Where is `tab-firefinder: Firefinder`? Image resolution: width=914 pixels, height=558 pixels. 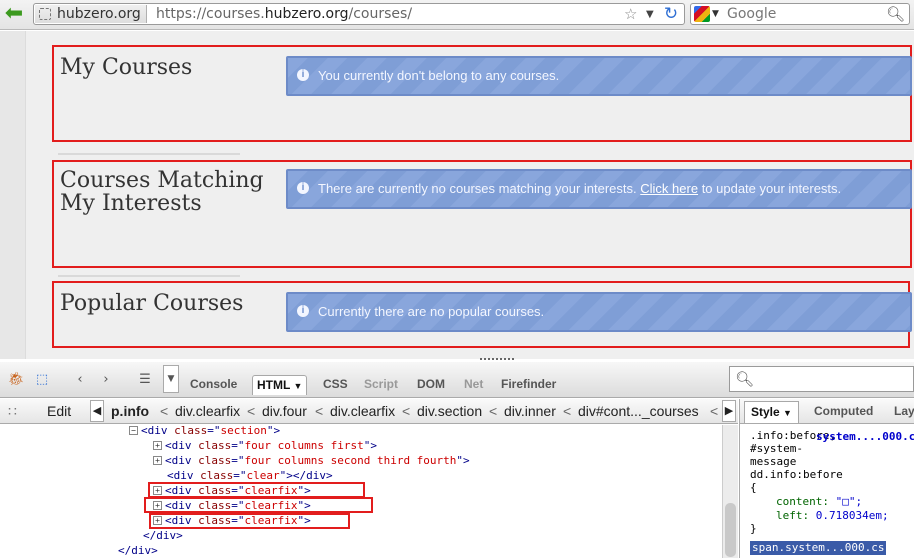 tab-firefinder: Firefinder is located at coordinates (528, 385).